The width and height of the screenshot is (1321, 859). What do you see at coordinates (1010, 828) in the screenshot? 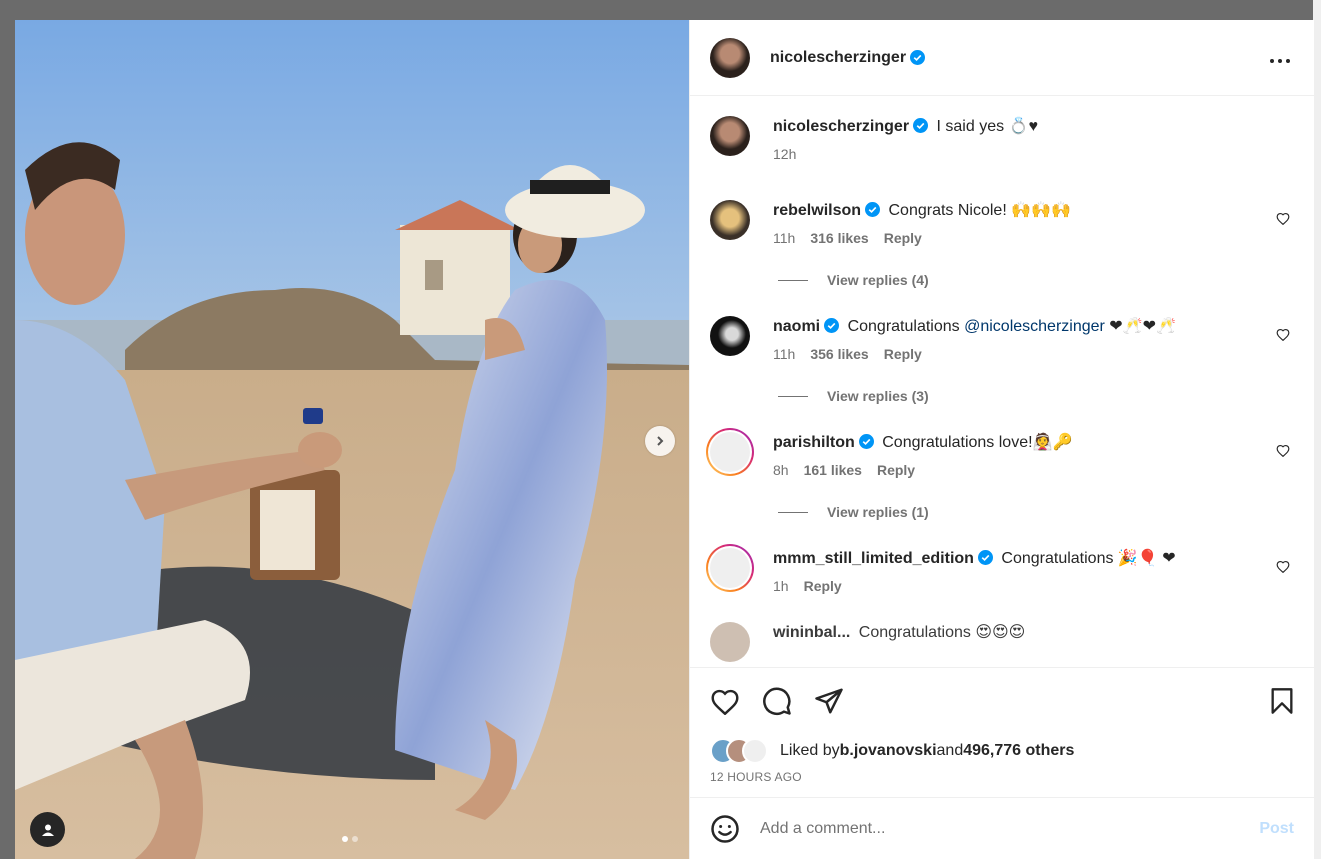
I see `comment-input` at bounding box center [1010, 828].